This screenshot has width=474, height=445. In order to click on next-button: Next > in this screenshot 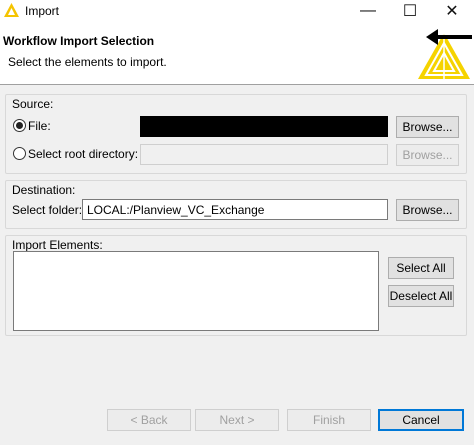, I will do `click(237, 420)`.